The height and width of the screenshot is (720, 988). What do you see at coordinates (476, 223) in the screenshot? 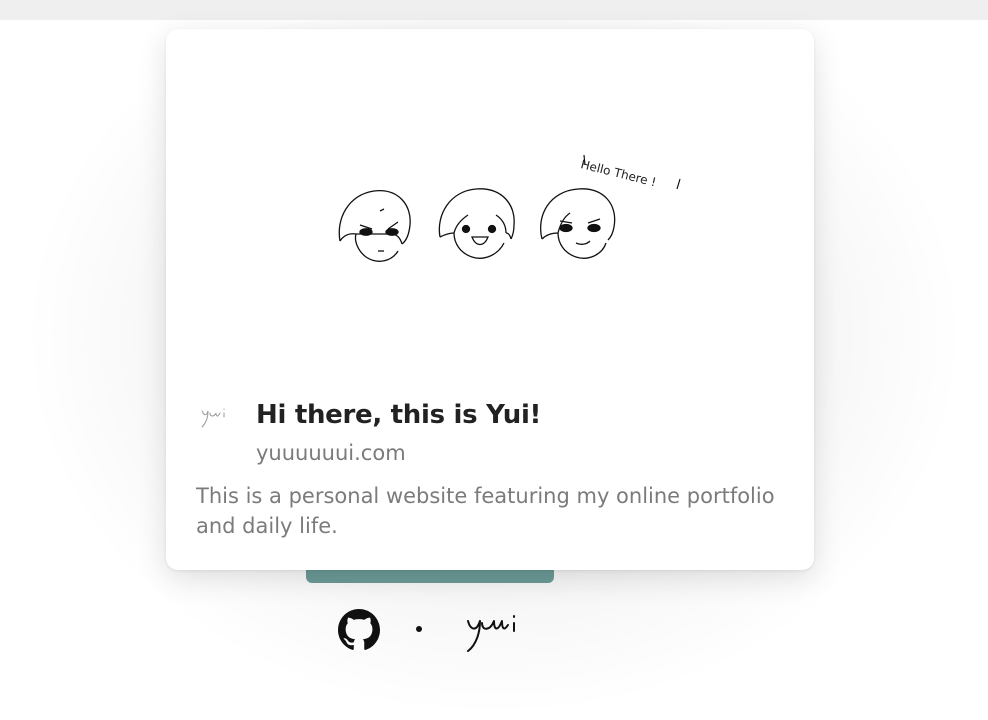
I see `face-happy` at bounding box center [476, 223].